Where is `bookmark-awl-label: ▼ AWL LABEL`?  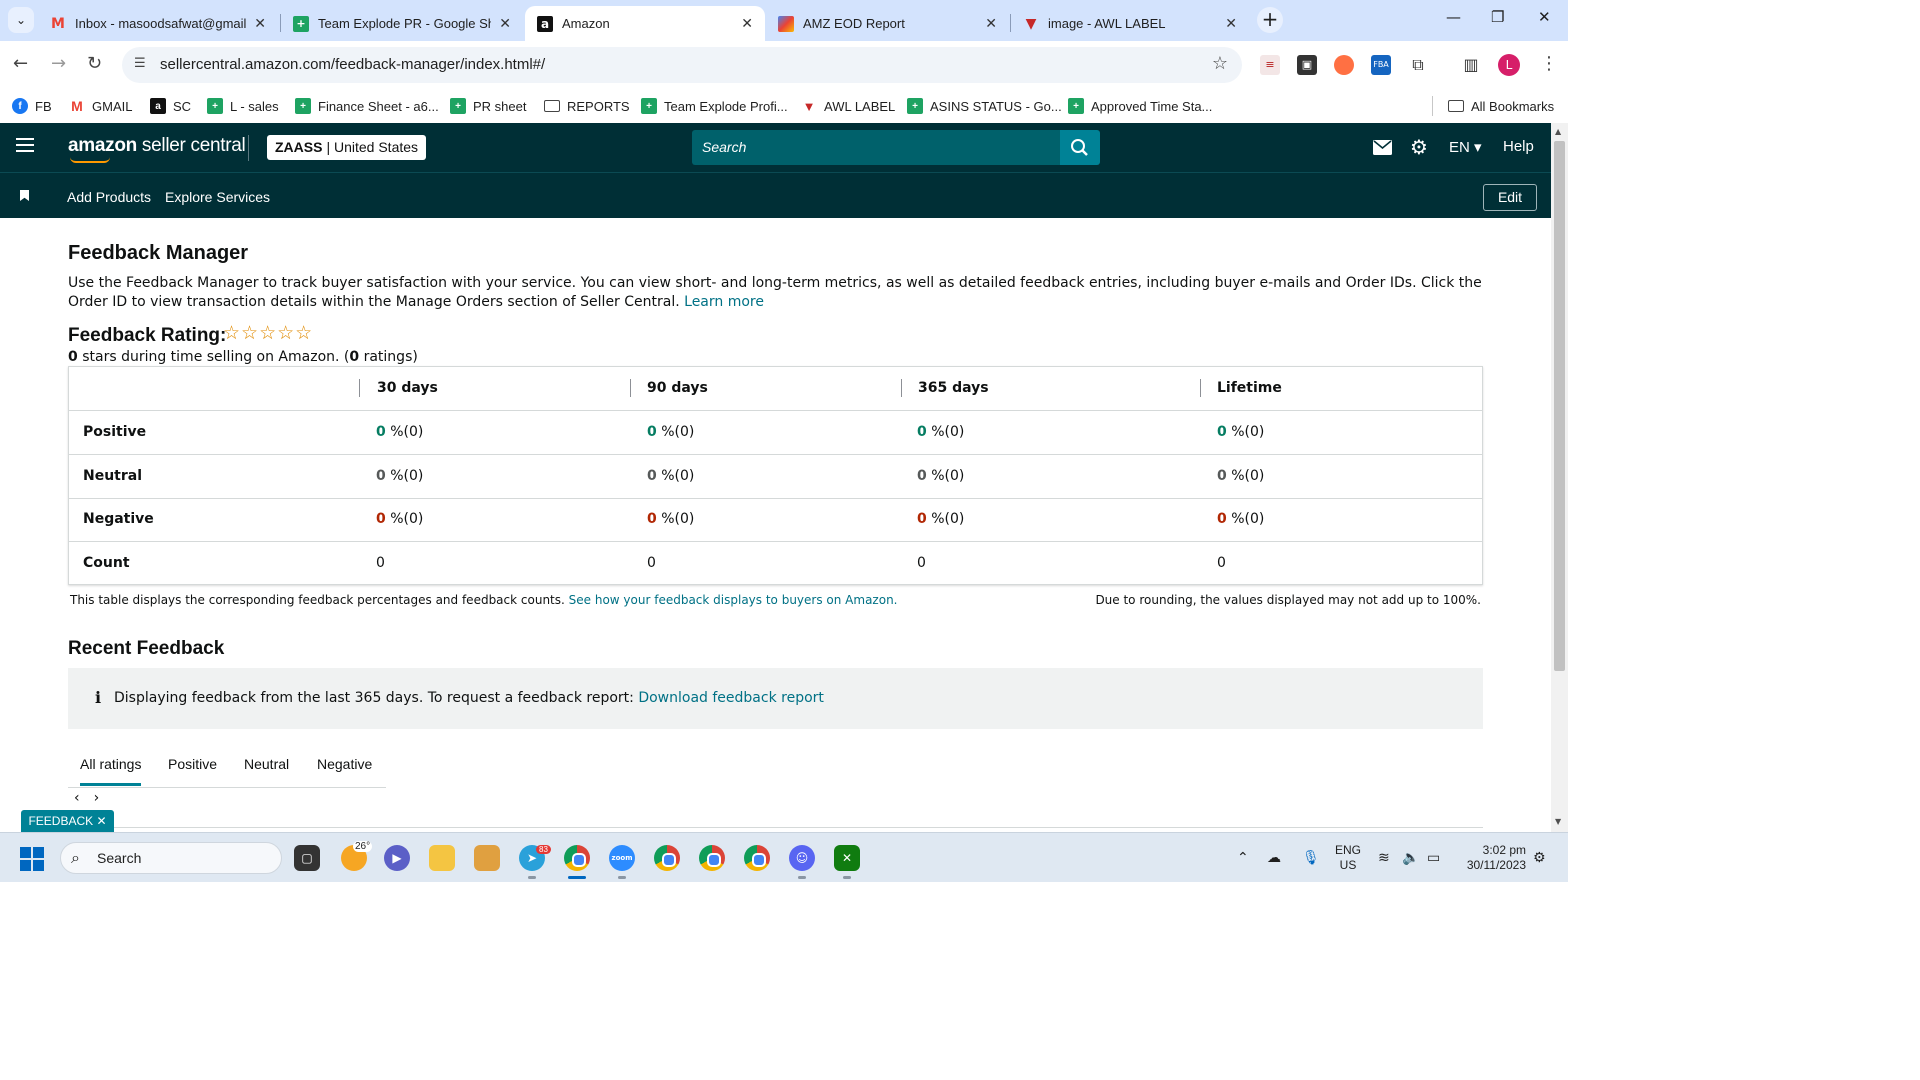 bookmark-awl-label: ▼ AWL LABEL is located at coordinates (848, 106).